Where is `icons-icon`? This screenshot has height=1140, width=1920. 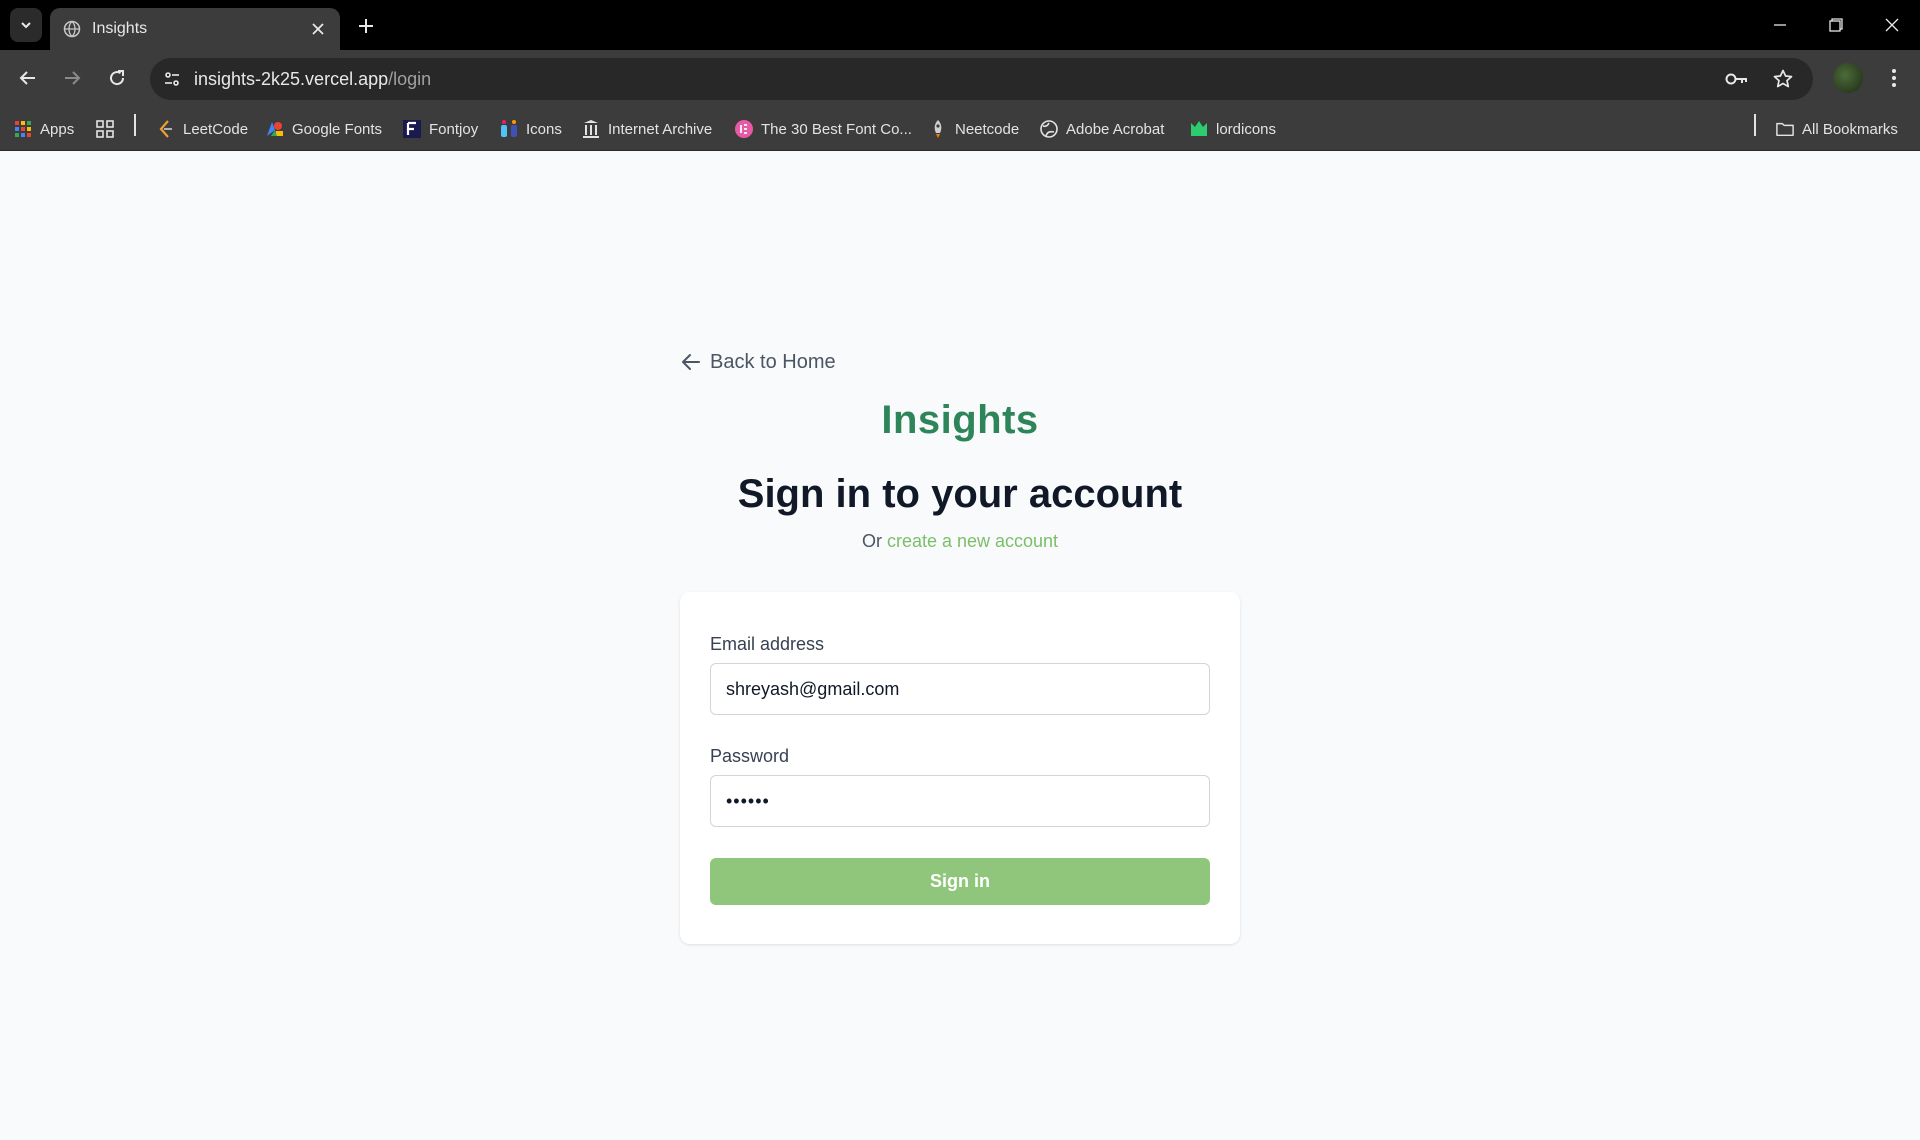 icons-icon is located at coordinates (509, 129).